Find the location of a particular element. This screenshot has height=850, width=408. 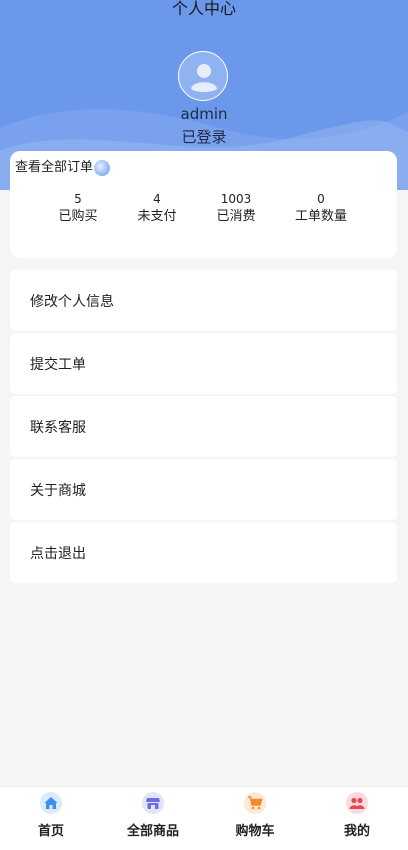

view-all-orders-link: 查看全部订单 is located at coordinates (63, 168).